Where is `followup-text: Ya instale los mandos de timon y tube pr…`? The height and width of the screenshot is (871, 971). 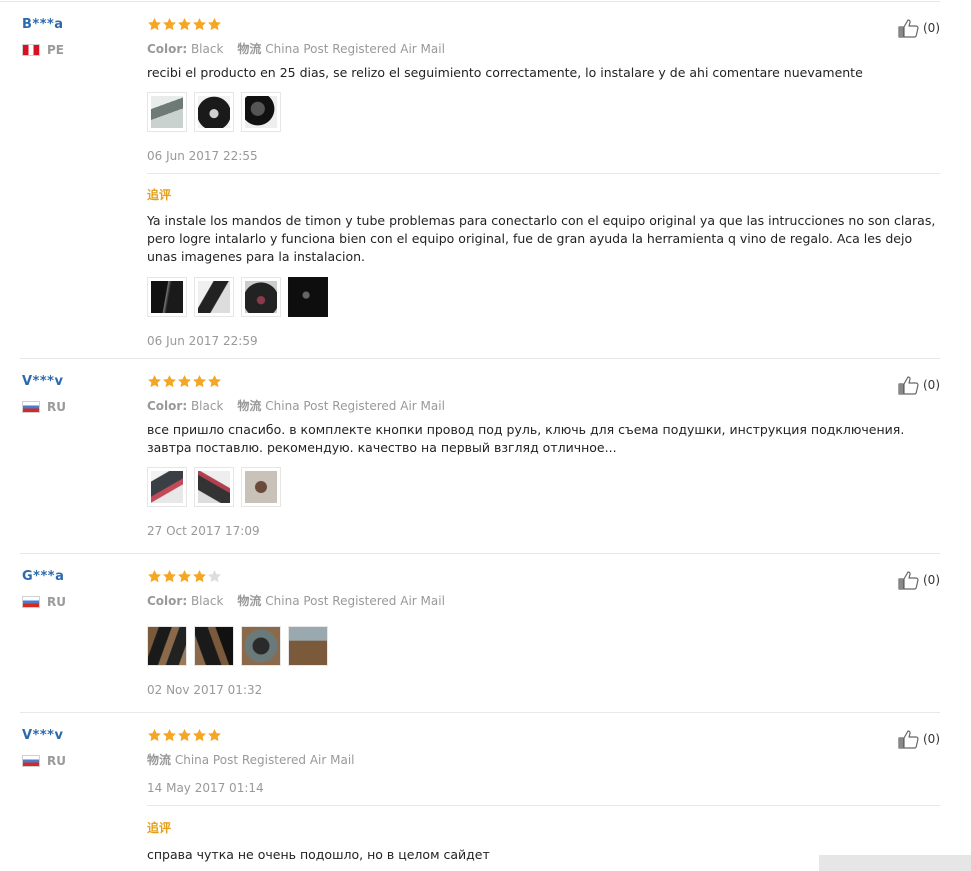 followup-text: Ya instale los mandos de timon y tube pr… is located at coordinates (541, 238).